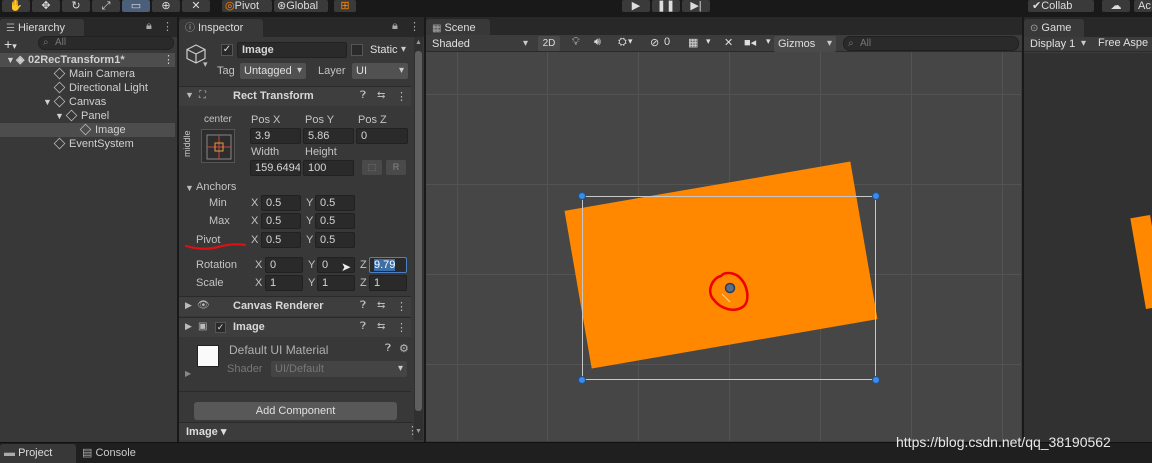  Describe the element at coordinates (728, 42) in the screenshot. I see `tools-icon: ✕` at that location.